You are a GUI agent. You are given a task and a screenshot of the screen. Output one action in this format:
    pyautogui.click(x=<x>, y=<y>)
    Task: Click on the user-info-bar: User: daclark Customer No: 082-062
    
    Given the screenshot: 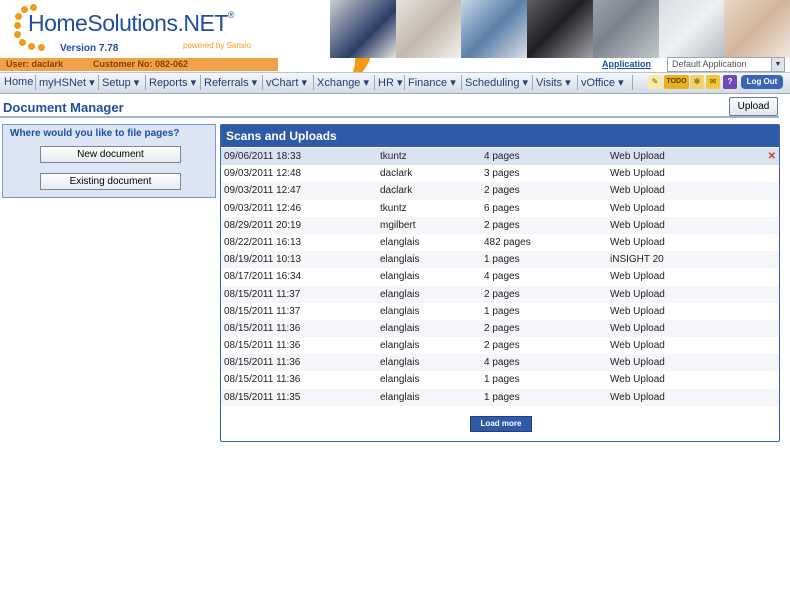 What is the action you would take?
    pyautogui.click(x=139, y=64)
    